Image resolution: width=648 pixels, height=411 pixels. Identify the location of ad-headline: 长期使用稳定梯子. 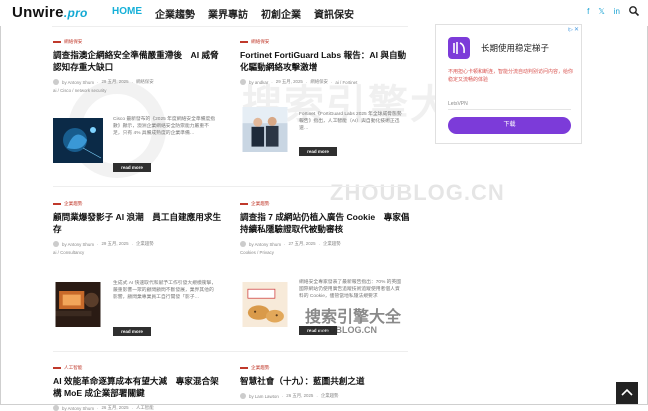
(515, 48).